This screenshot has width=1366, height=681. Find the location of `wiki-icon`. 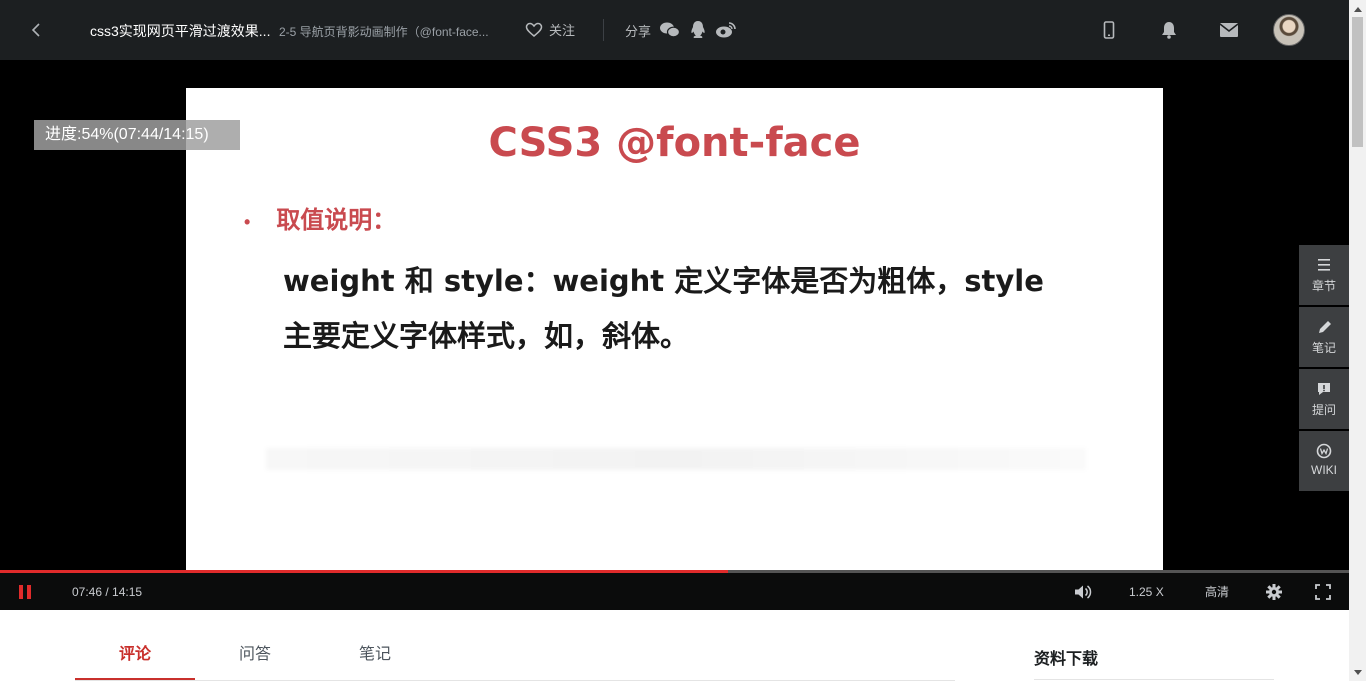

wiki-icon is located at coordinates (1324, 451).